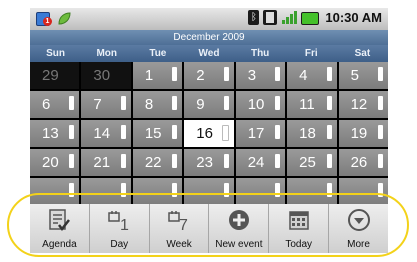  I want to click on week-icon: 7, so click(179, 220).